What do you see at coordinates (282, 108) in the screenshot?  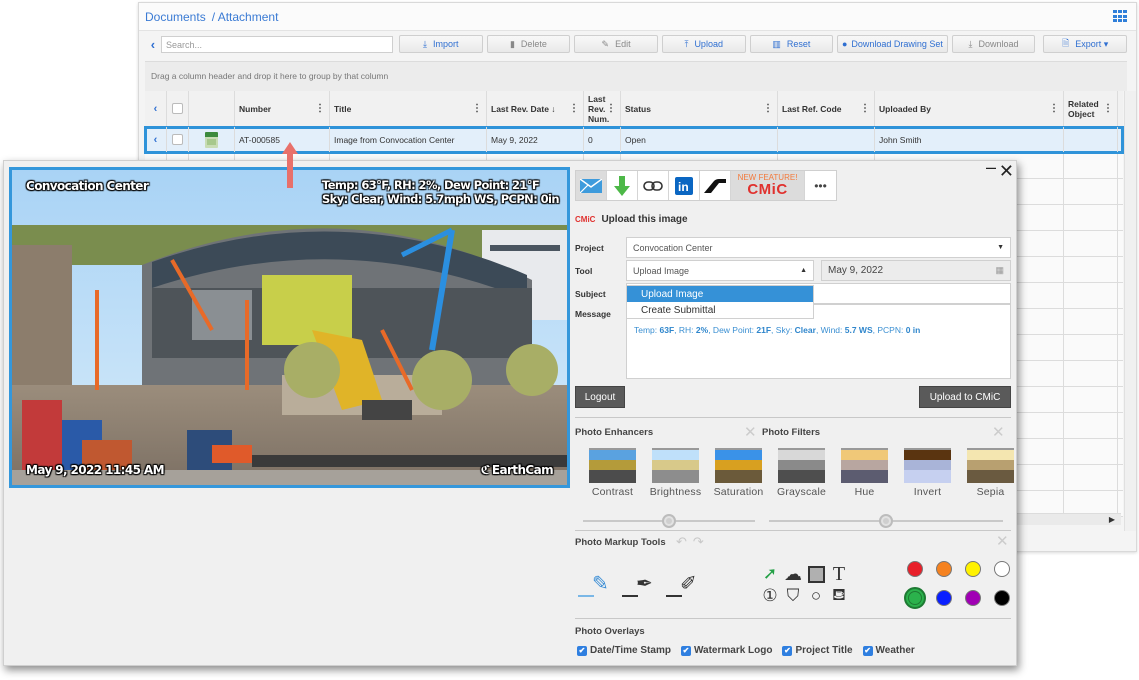 I see `col-header-number: Number ⋮` at bounding box center [282, 108].